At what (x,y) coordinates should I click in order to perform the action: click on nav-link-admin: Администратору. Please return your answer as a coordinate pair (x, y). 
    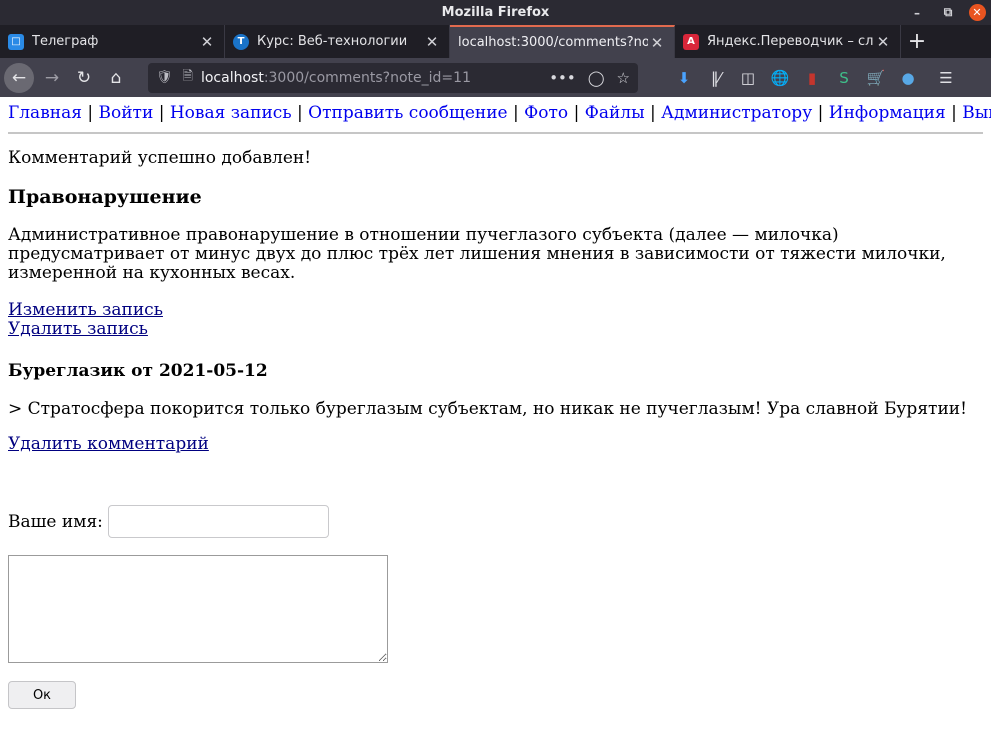
    Looking at the image, I should click on (736, 113).